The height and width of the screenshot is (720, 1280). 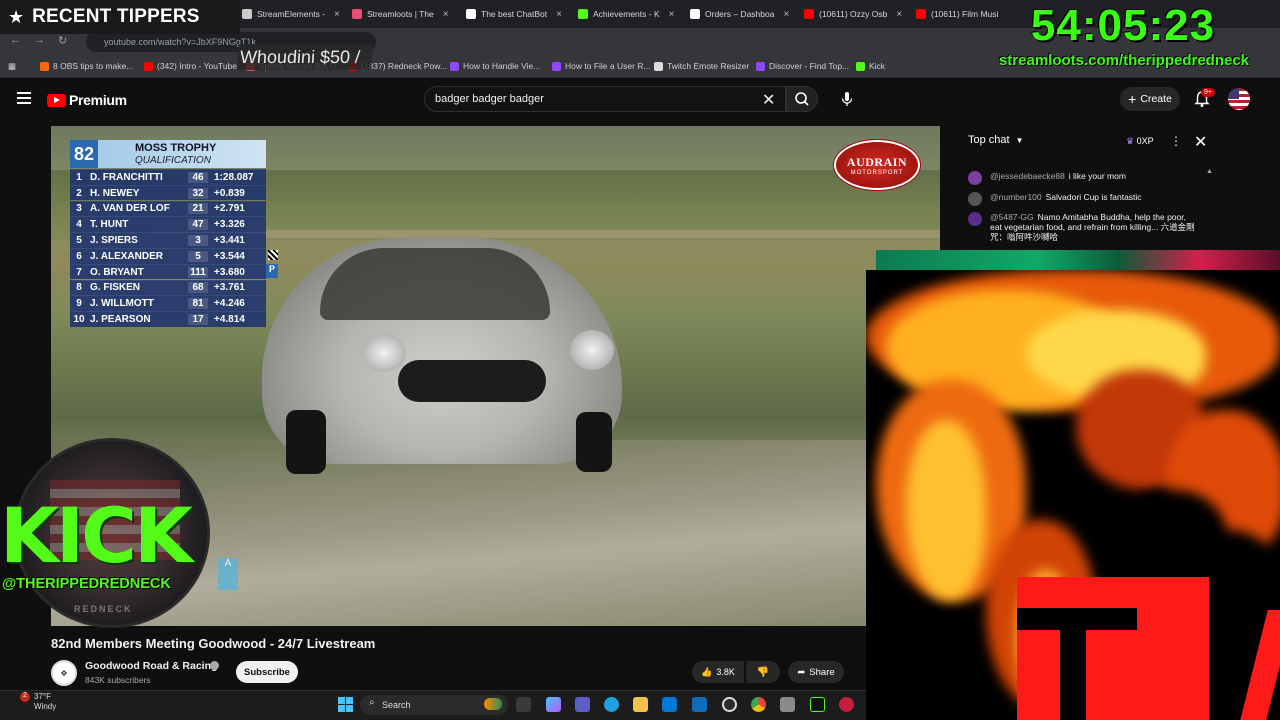 I want to click on more-options-icon: ⋮, so click(x=1176, y=141).